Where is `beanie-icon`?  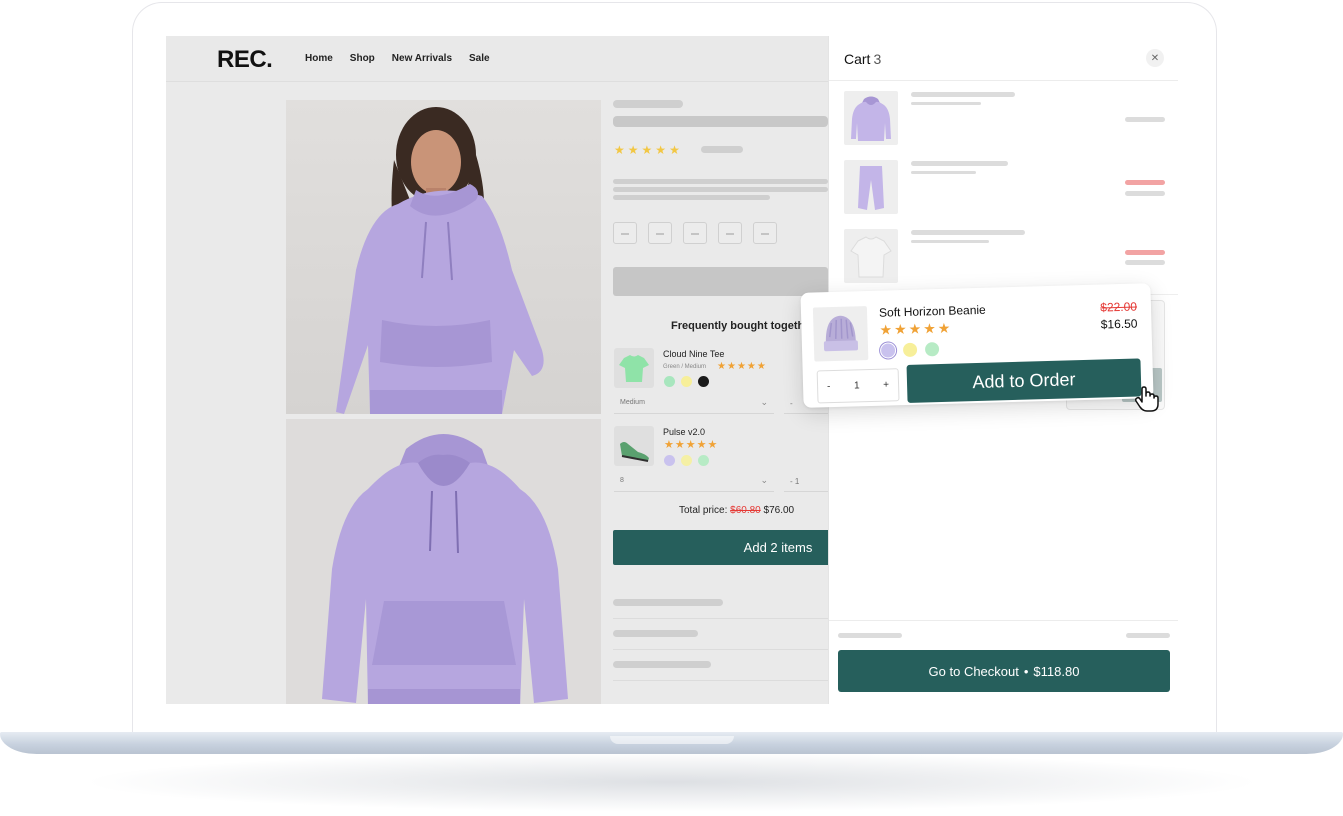
beanie-icon is located at coordinates (841, 333).